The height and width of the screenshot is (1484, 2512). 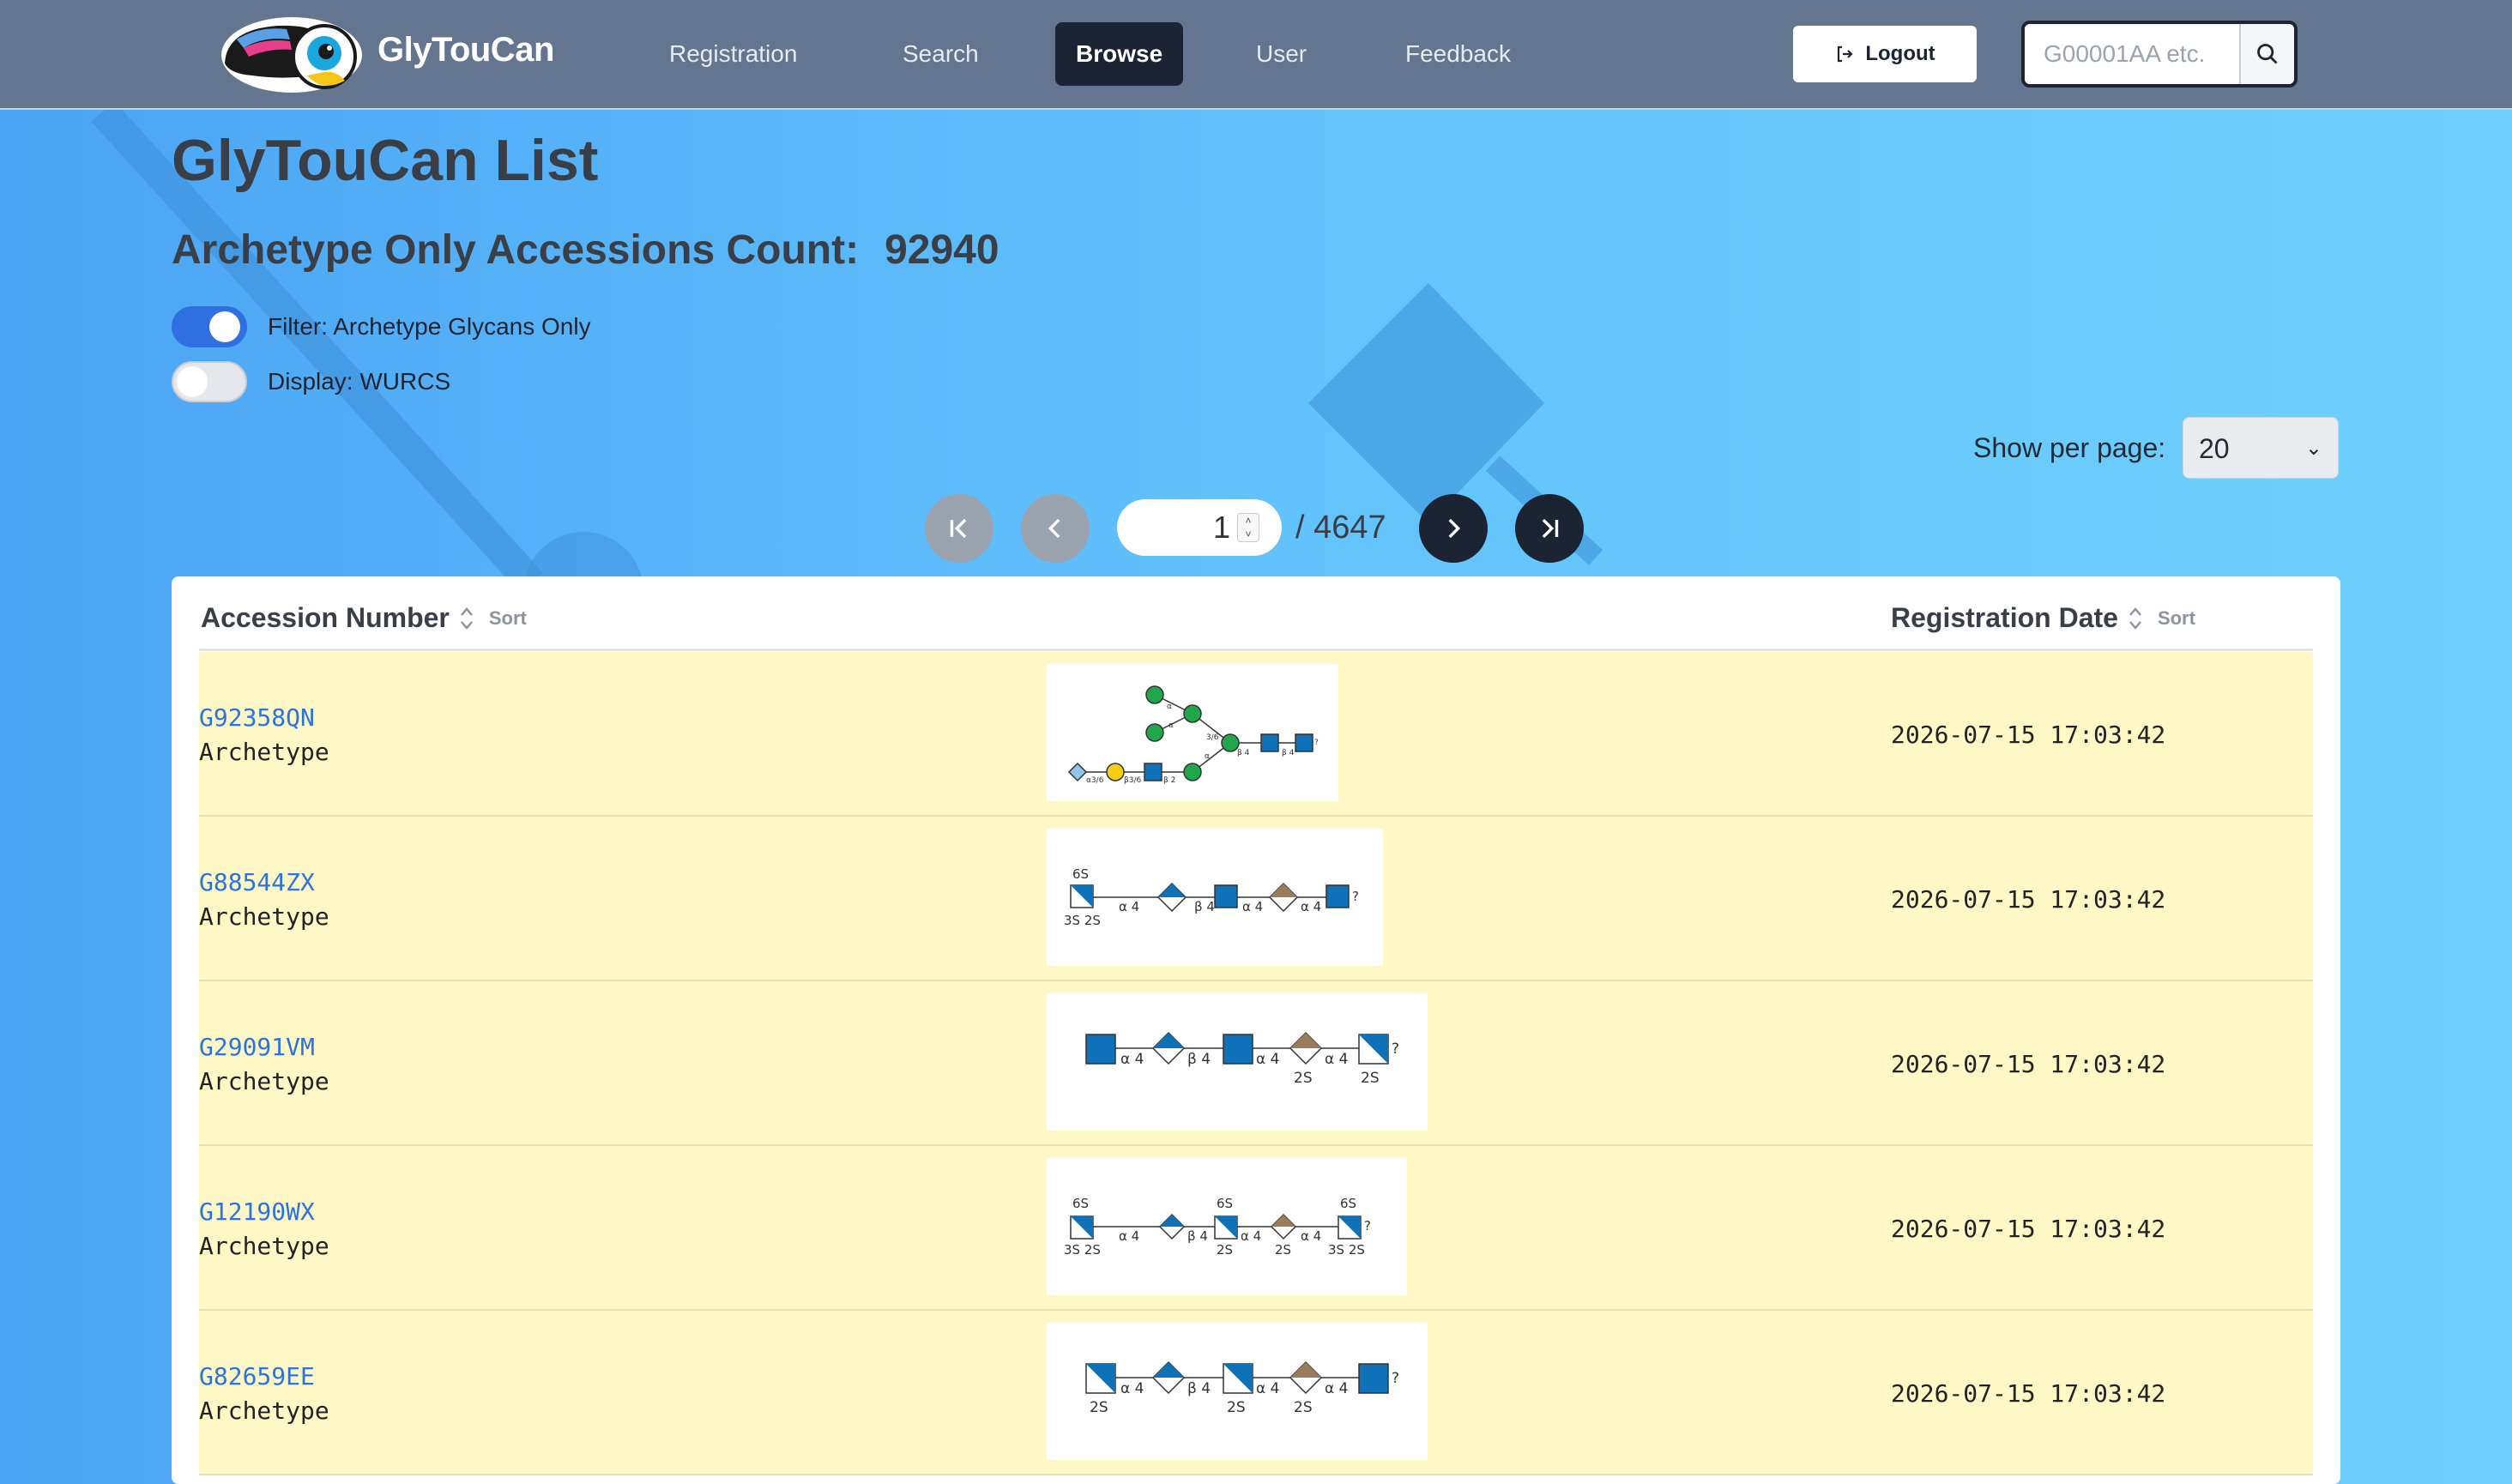 What do you see at coordinates (2069, 447) in the screenshot?
I see `per-page-label: Show per page:` at bounding box center [2069, 447].